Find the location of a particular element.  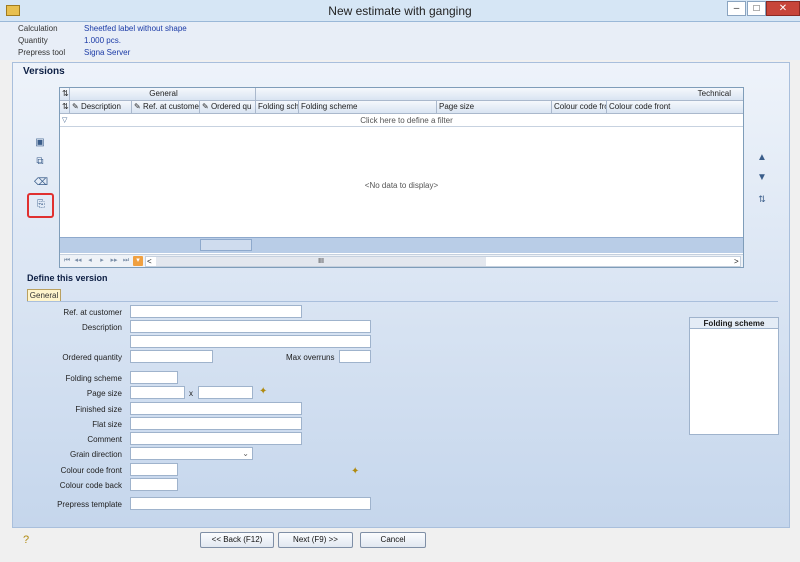

label-folding-scheme: Folding scheme is located at coordinates (93, 378).